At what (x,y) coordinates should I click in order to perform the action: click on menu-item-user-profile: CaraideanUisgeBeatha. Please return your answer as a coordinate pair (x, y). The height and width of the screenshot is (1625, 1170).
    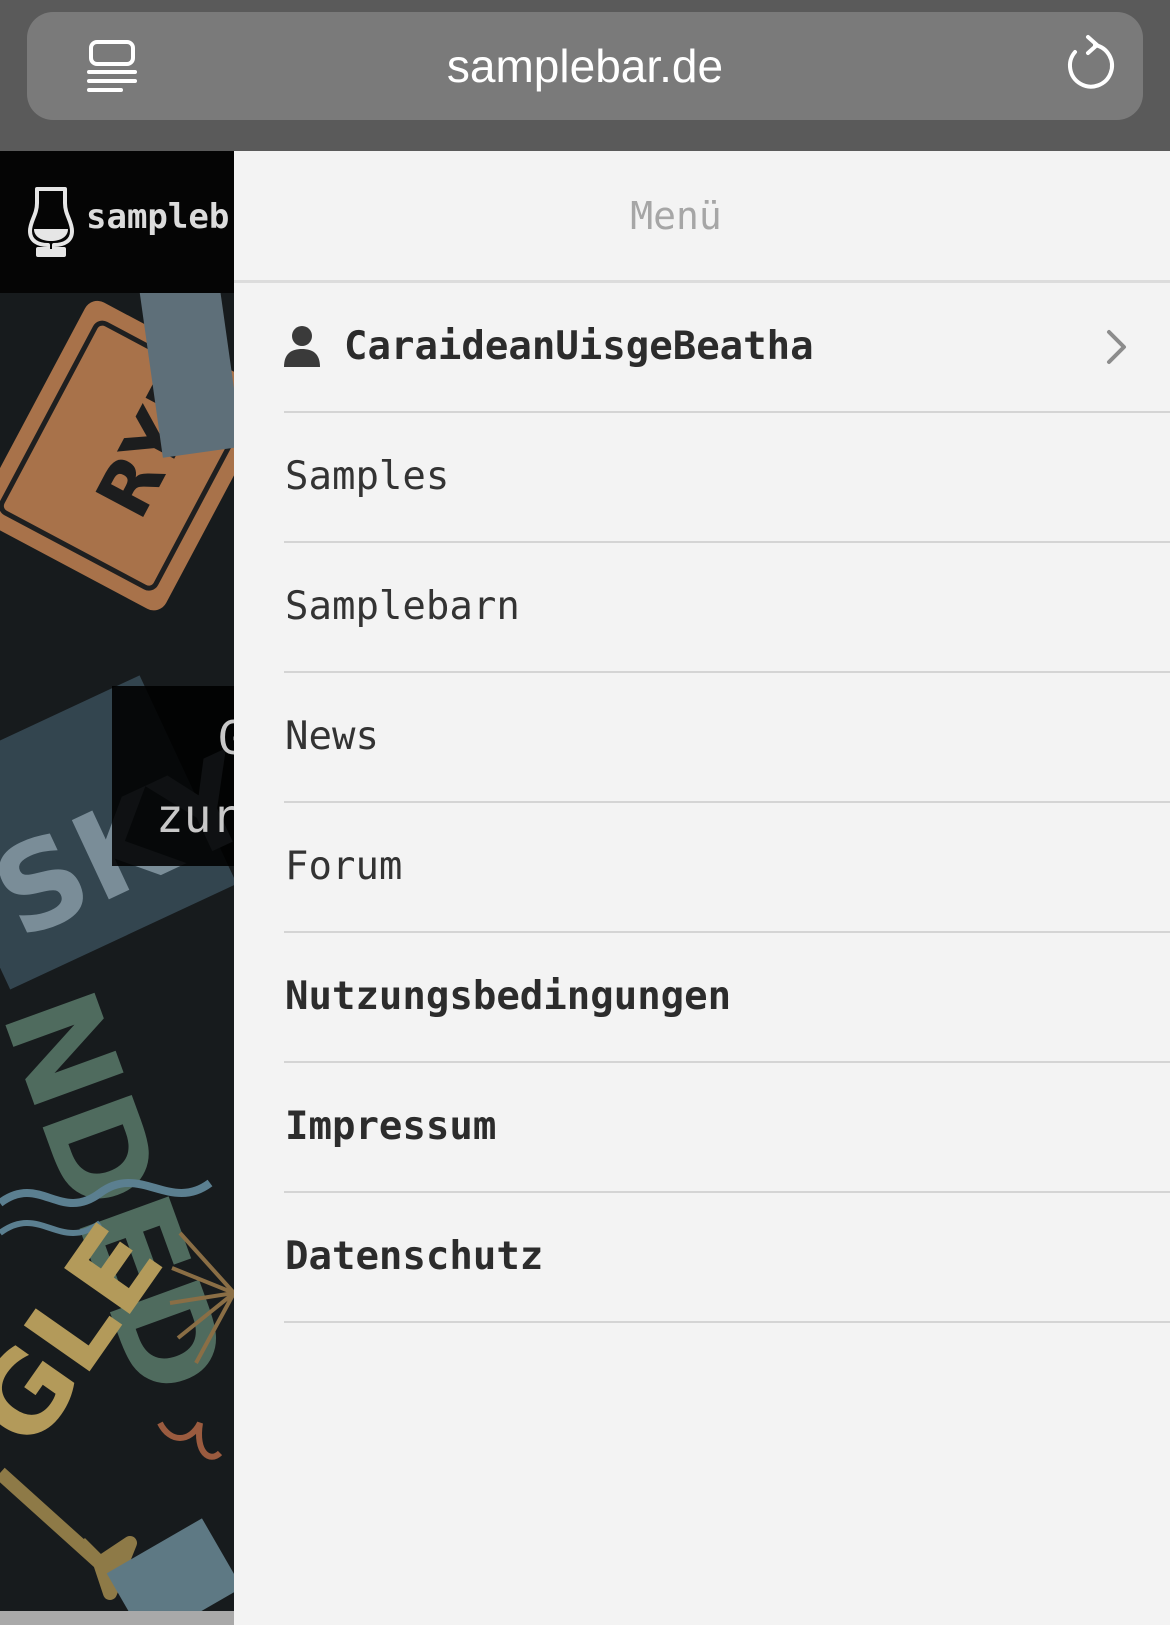
    Looking at the image, I should click on (727, 348).